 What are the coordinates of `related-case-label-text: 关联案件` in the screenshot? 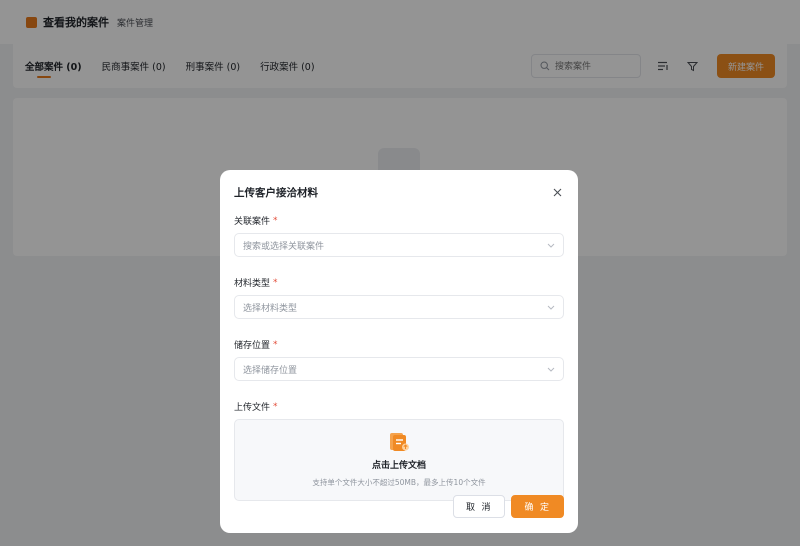 It's located at (252, 222).